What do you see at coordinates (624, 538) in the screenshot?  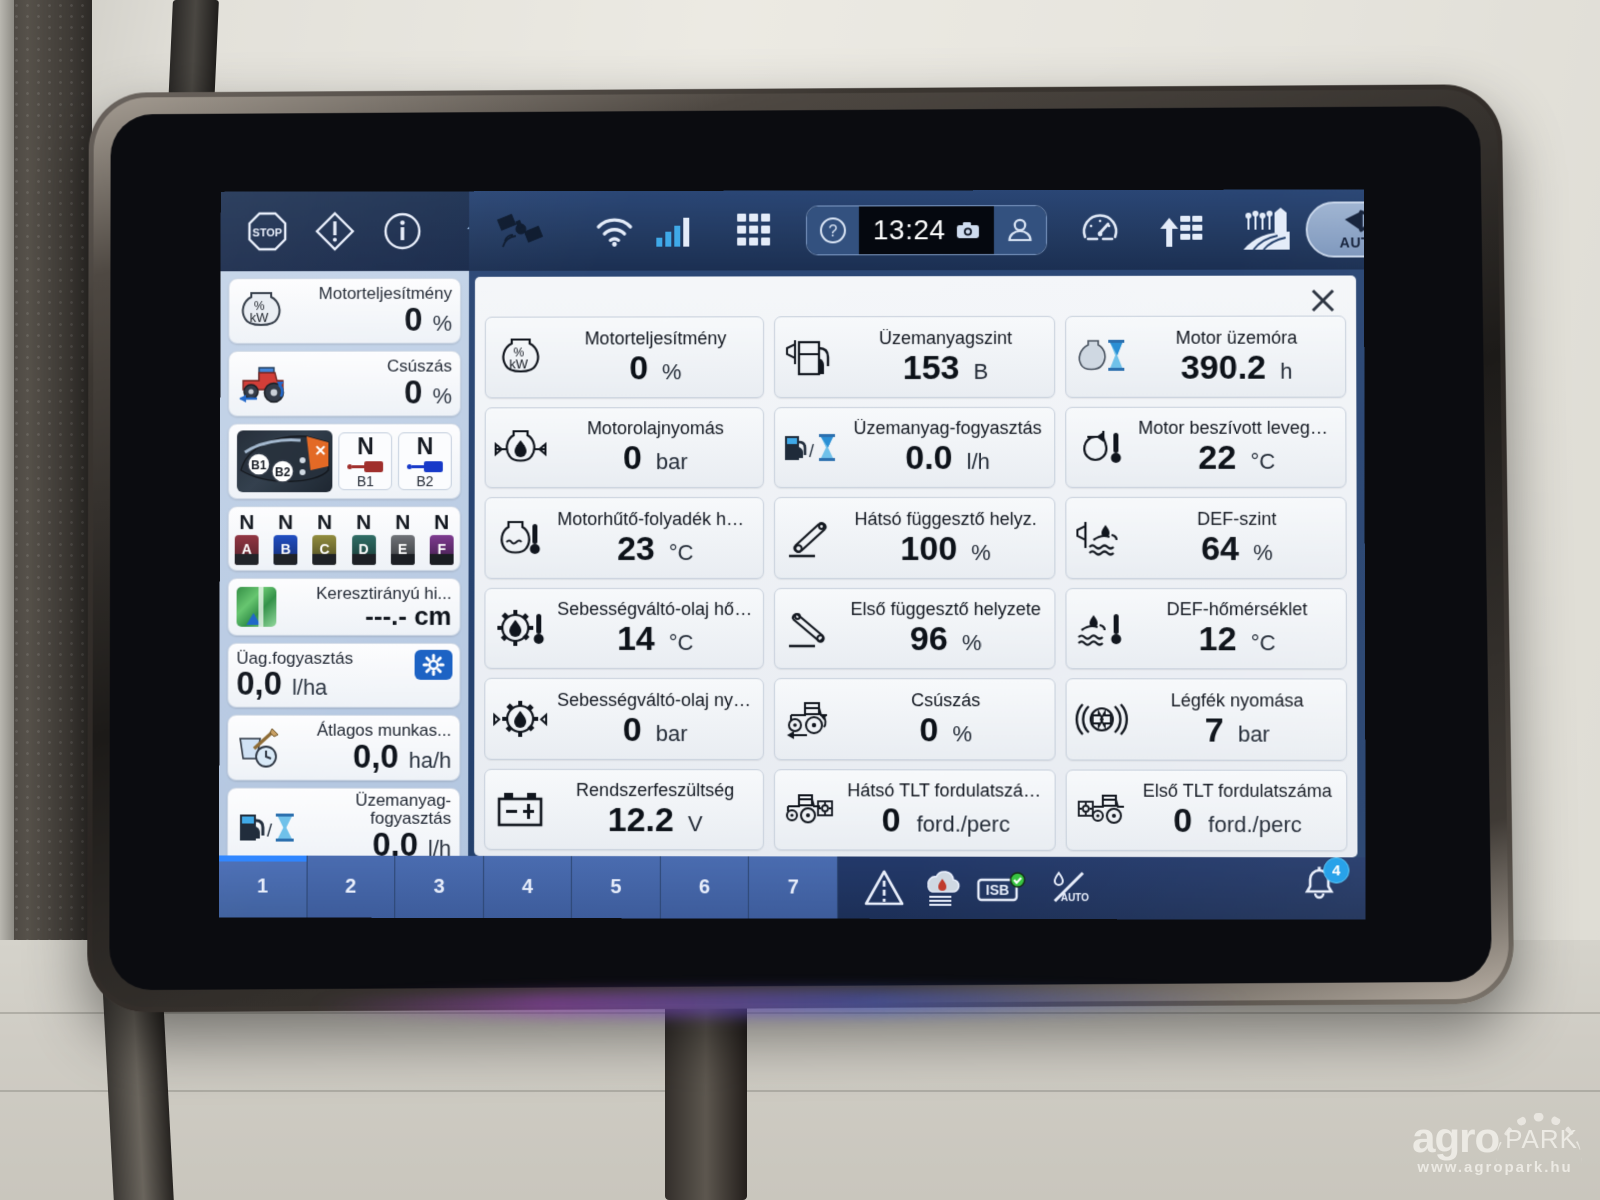 I see `tile-coolant-temp: Motorhűtő-folyadék hőm… 23 °C` at bounding box center [624, 538].